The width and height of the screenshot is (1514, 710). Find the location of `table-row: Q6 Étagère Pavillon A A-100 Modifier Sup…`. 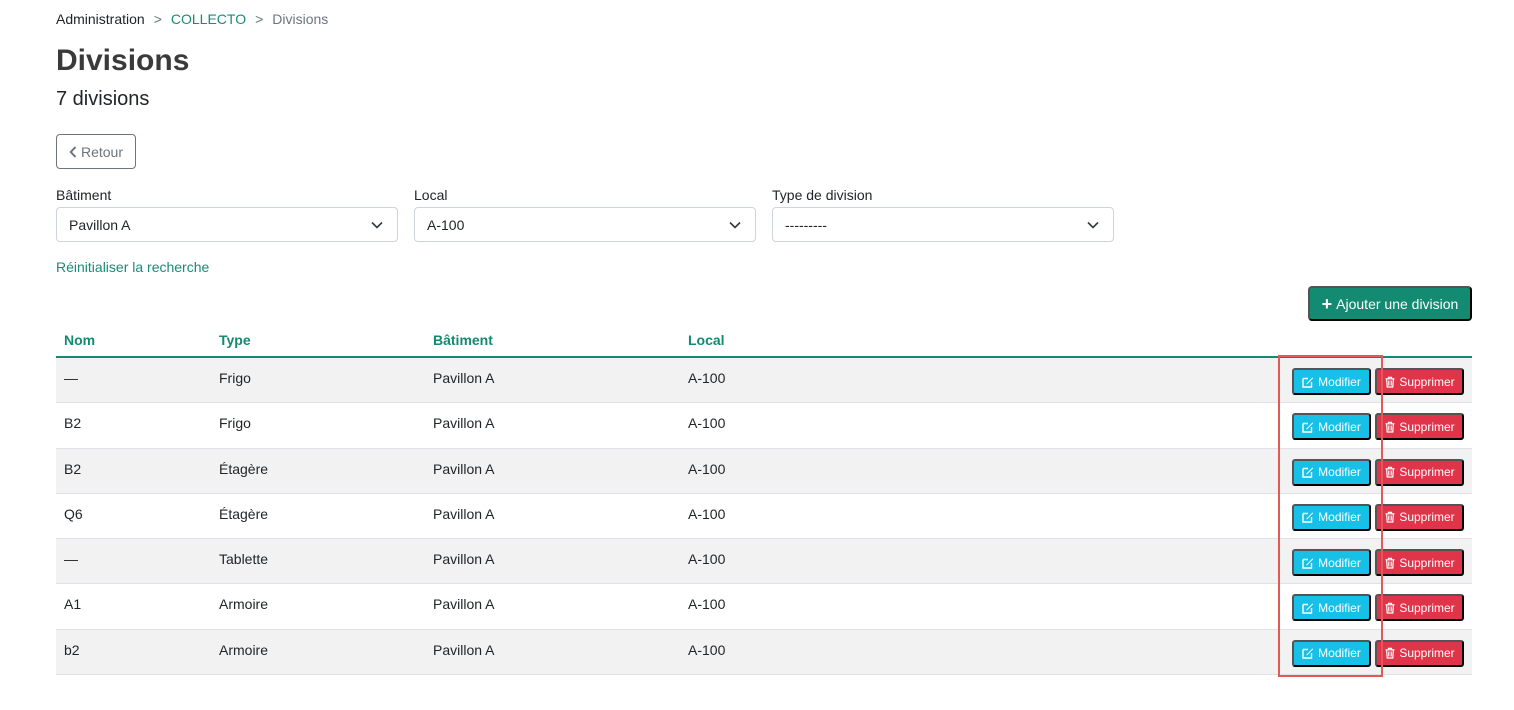

table-row: Q6 Étagère Pavillon A A-100 Modifier Sup… is located at coordinates (764, 516).